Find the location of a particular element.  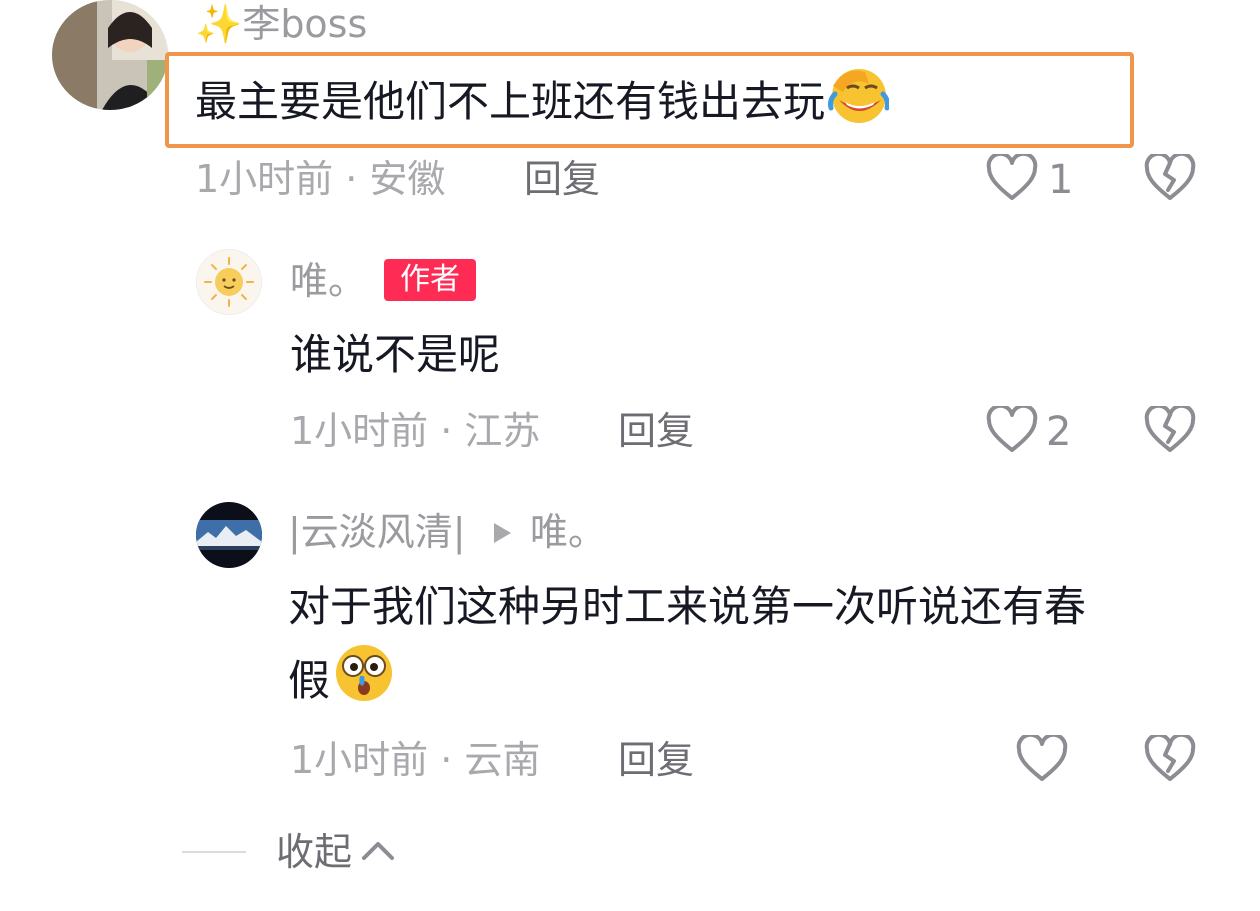

collapse-divider is located at coordinates (214, 852).